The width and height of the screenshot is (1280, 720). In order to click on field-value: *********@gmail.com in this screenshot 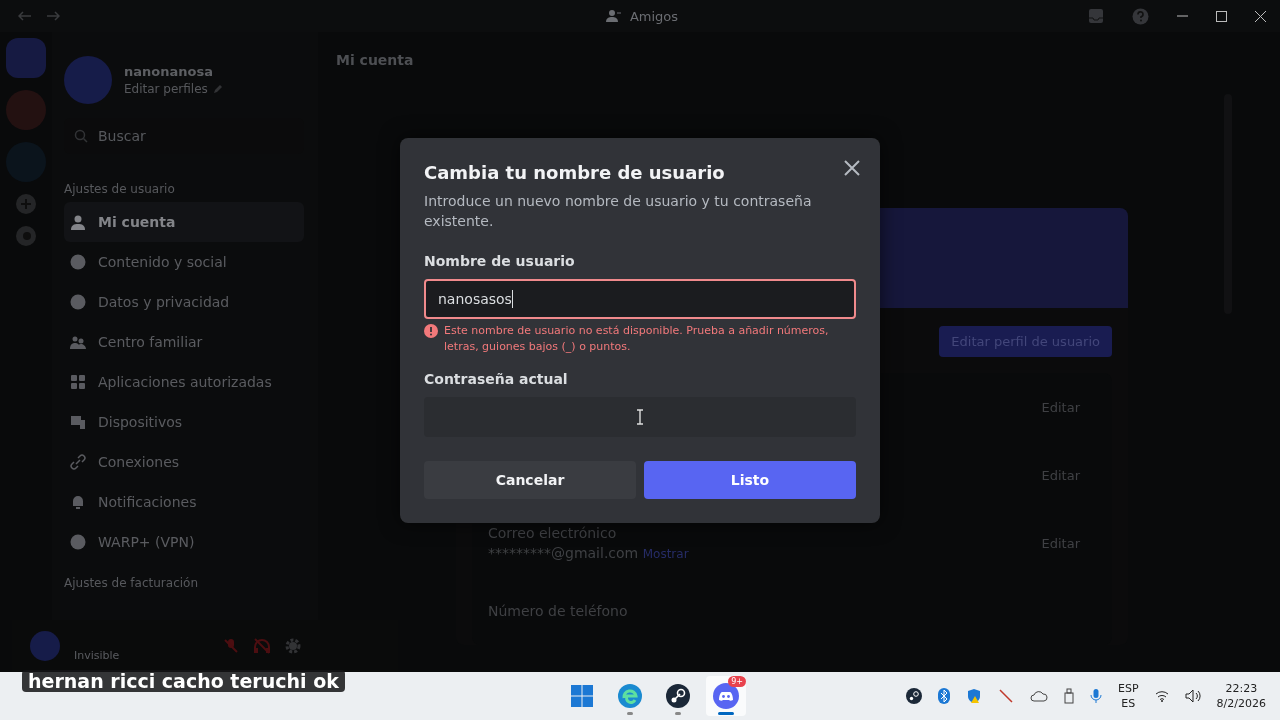, I will do `click(563, 553)`.